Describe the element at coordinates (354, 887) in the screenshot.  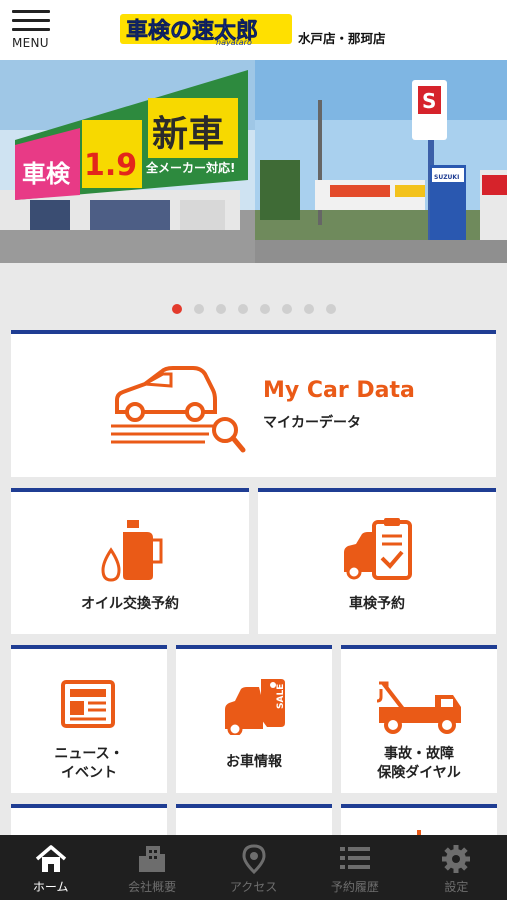
I see `tab-reservation-history-label: 予約履歴` at that location.